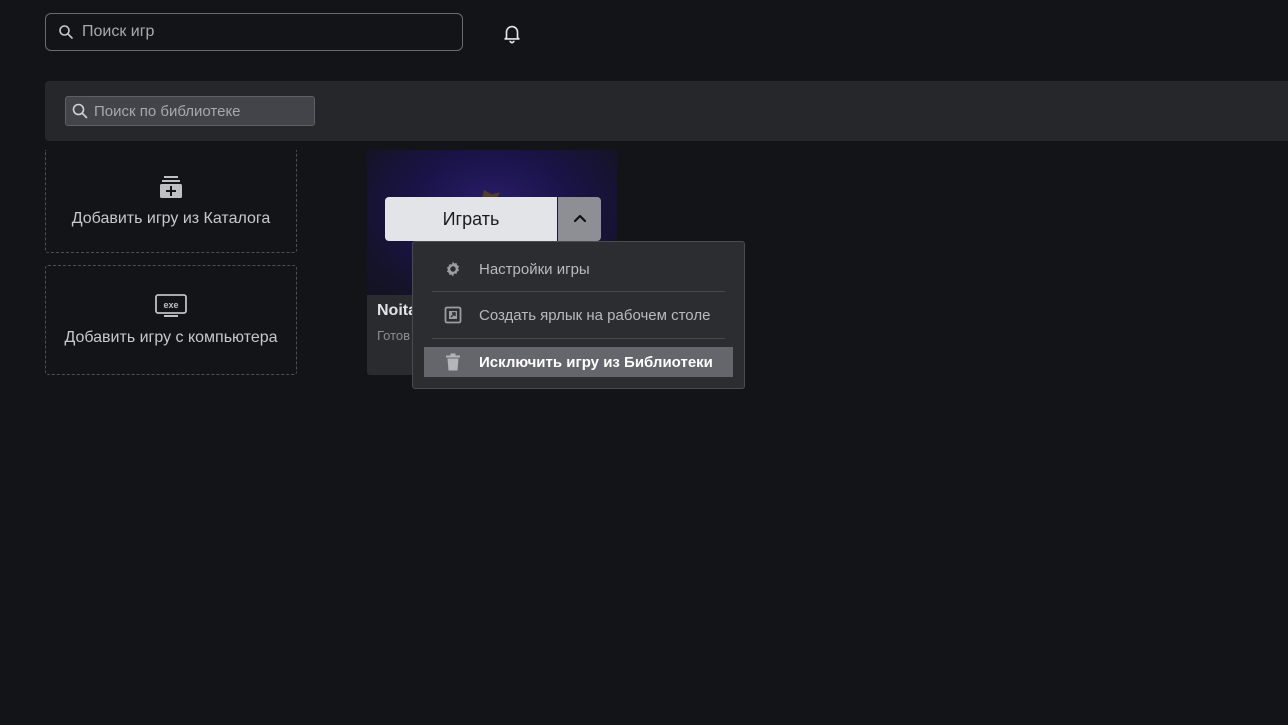 This screenshot has width=1288, height=725. Describe the element at coordinates (534, 269) in the screenshot. I see `menu-item-label: Настройки игры` at that location.